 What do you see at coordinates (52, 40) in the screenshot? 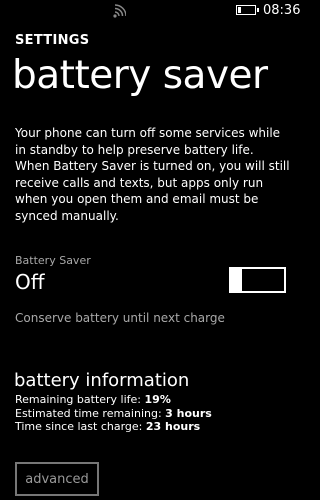
I see `app-title: SETTINGS` at bounding box center [52, 40].